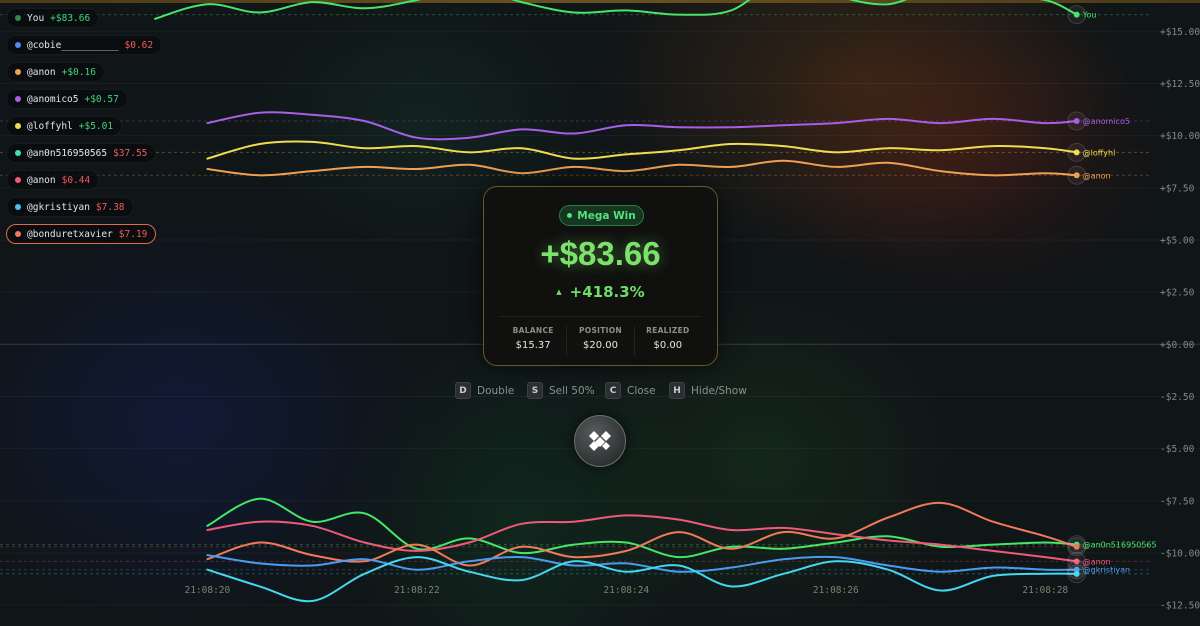  I want to click on y-tick-label: +$12.50, so click(1180, 84).